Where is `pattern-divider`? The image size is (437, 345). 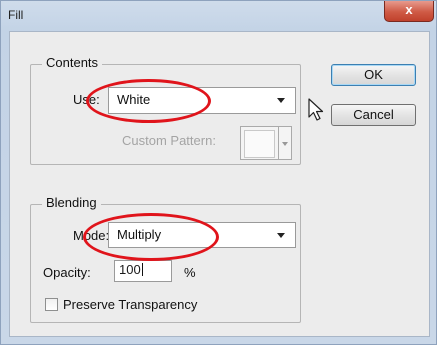
pattern-divider is located at coordinates (278, 143).